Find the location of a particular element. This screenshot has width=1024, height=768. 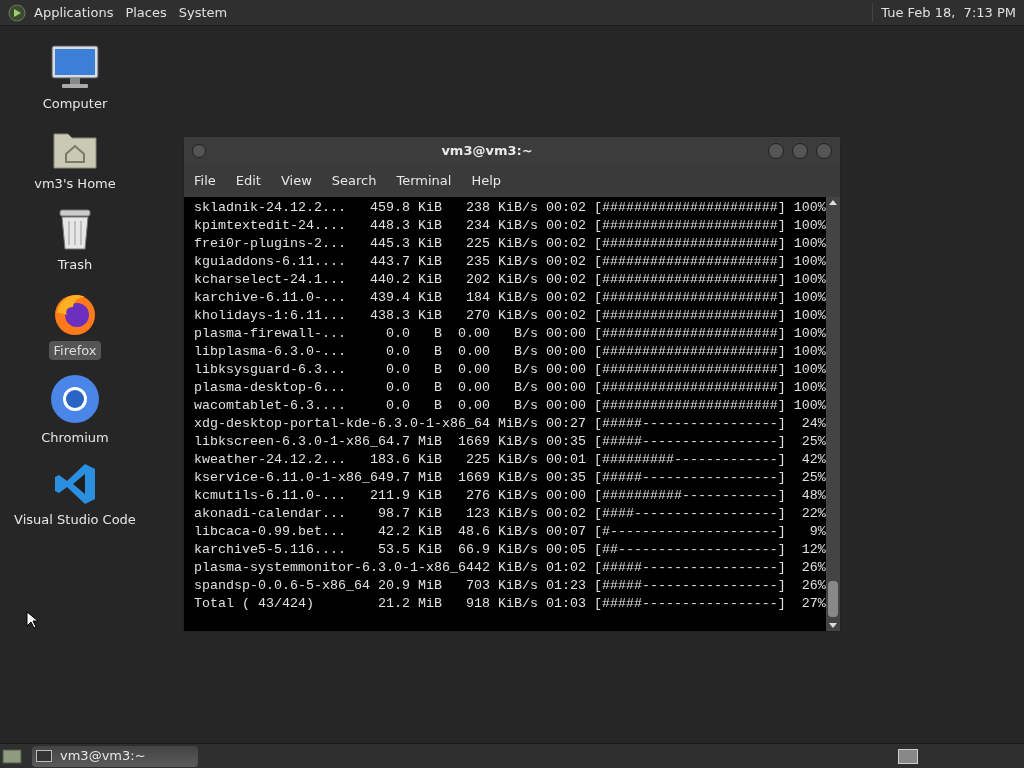

desktop-icon-label: Firefox is located at coordinates (75, 350).